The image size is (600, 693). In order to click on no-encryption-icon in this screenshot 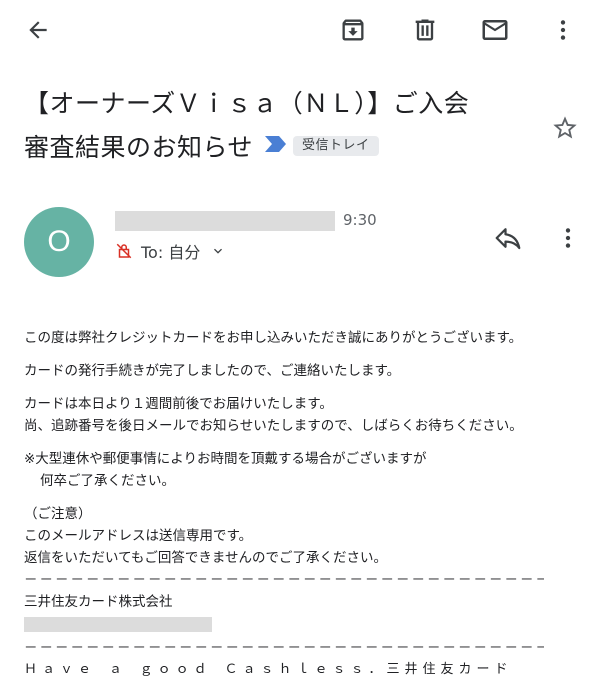, I will do `click(124, 251)`.